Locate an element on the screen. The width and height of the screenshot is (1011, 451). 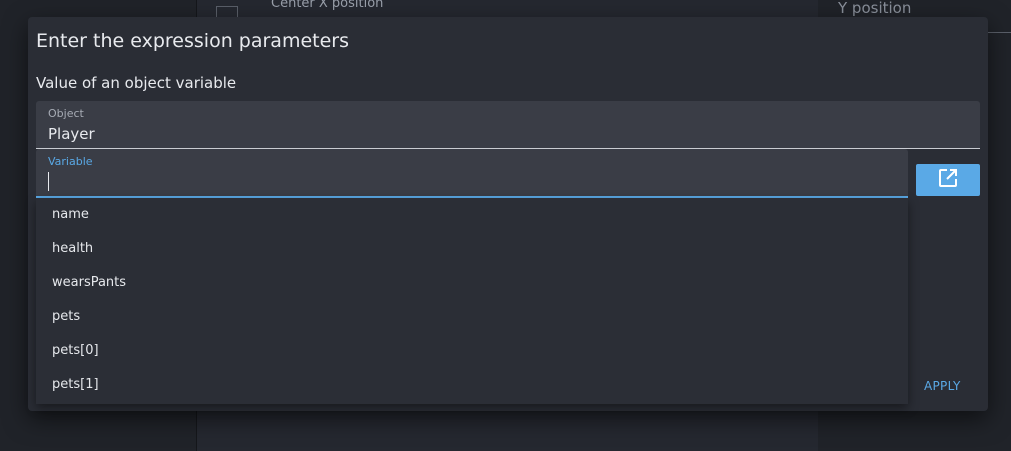
suggestion-item: name is located at coordinates (472, 215).